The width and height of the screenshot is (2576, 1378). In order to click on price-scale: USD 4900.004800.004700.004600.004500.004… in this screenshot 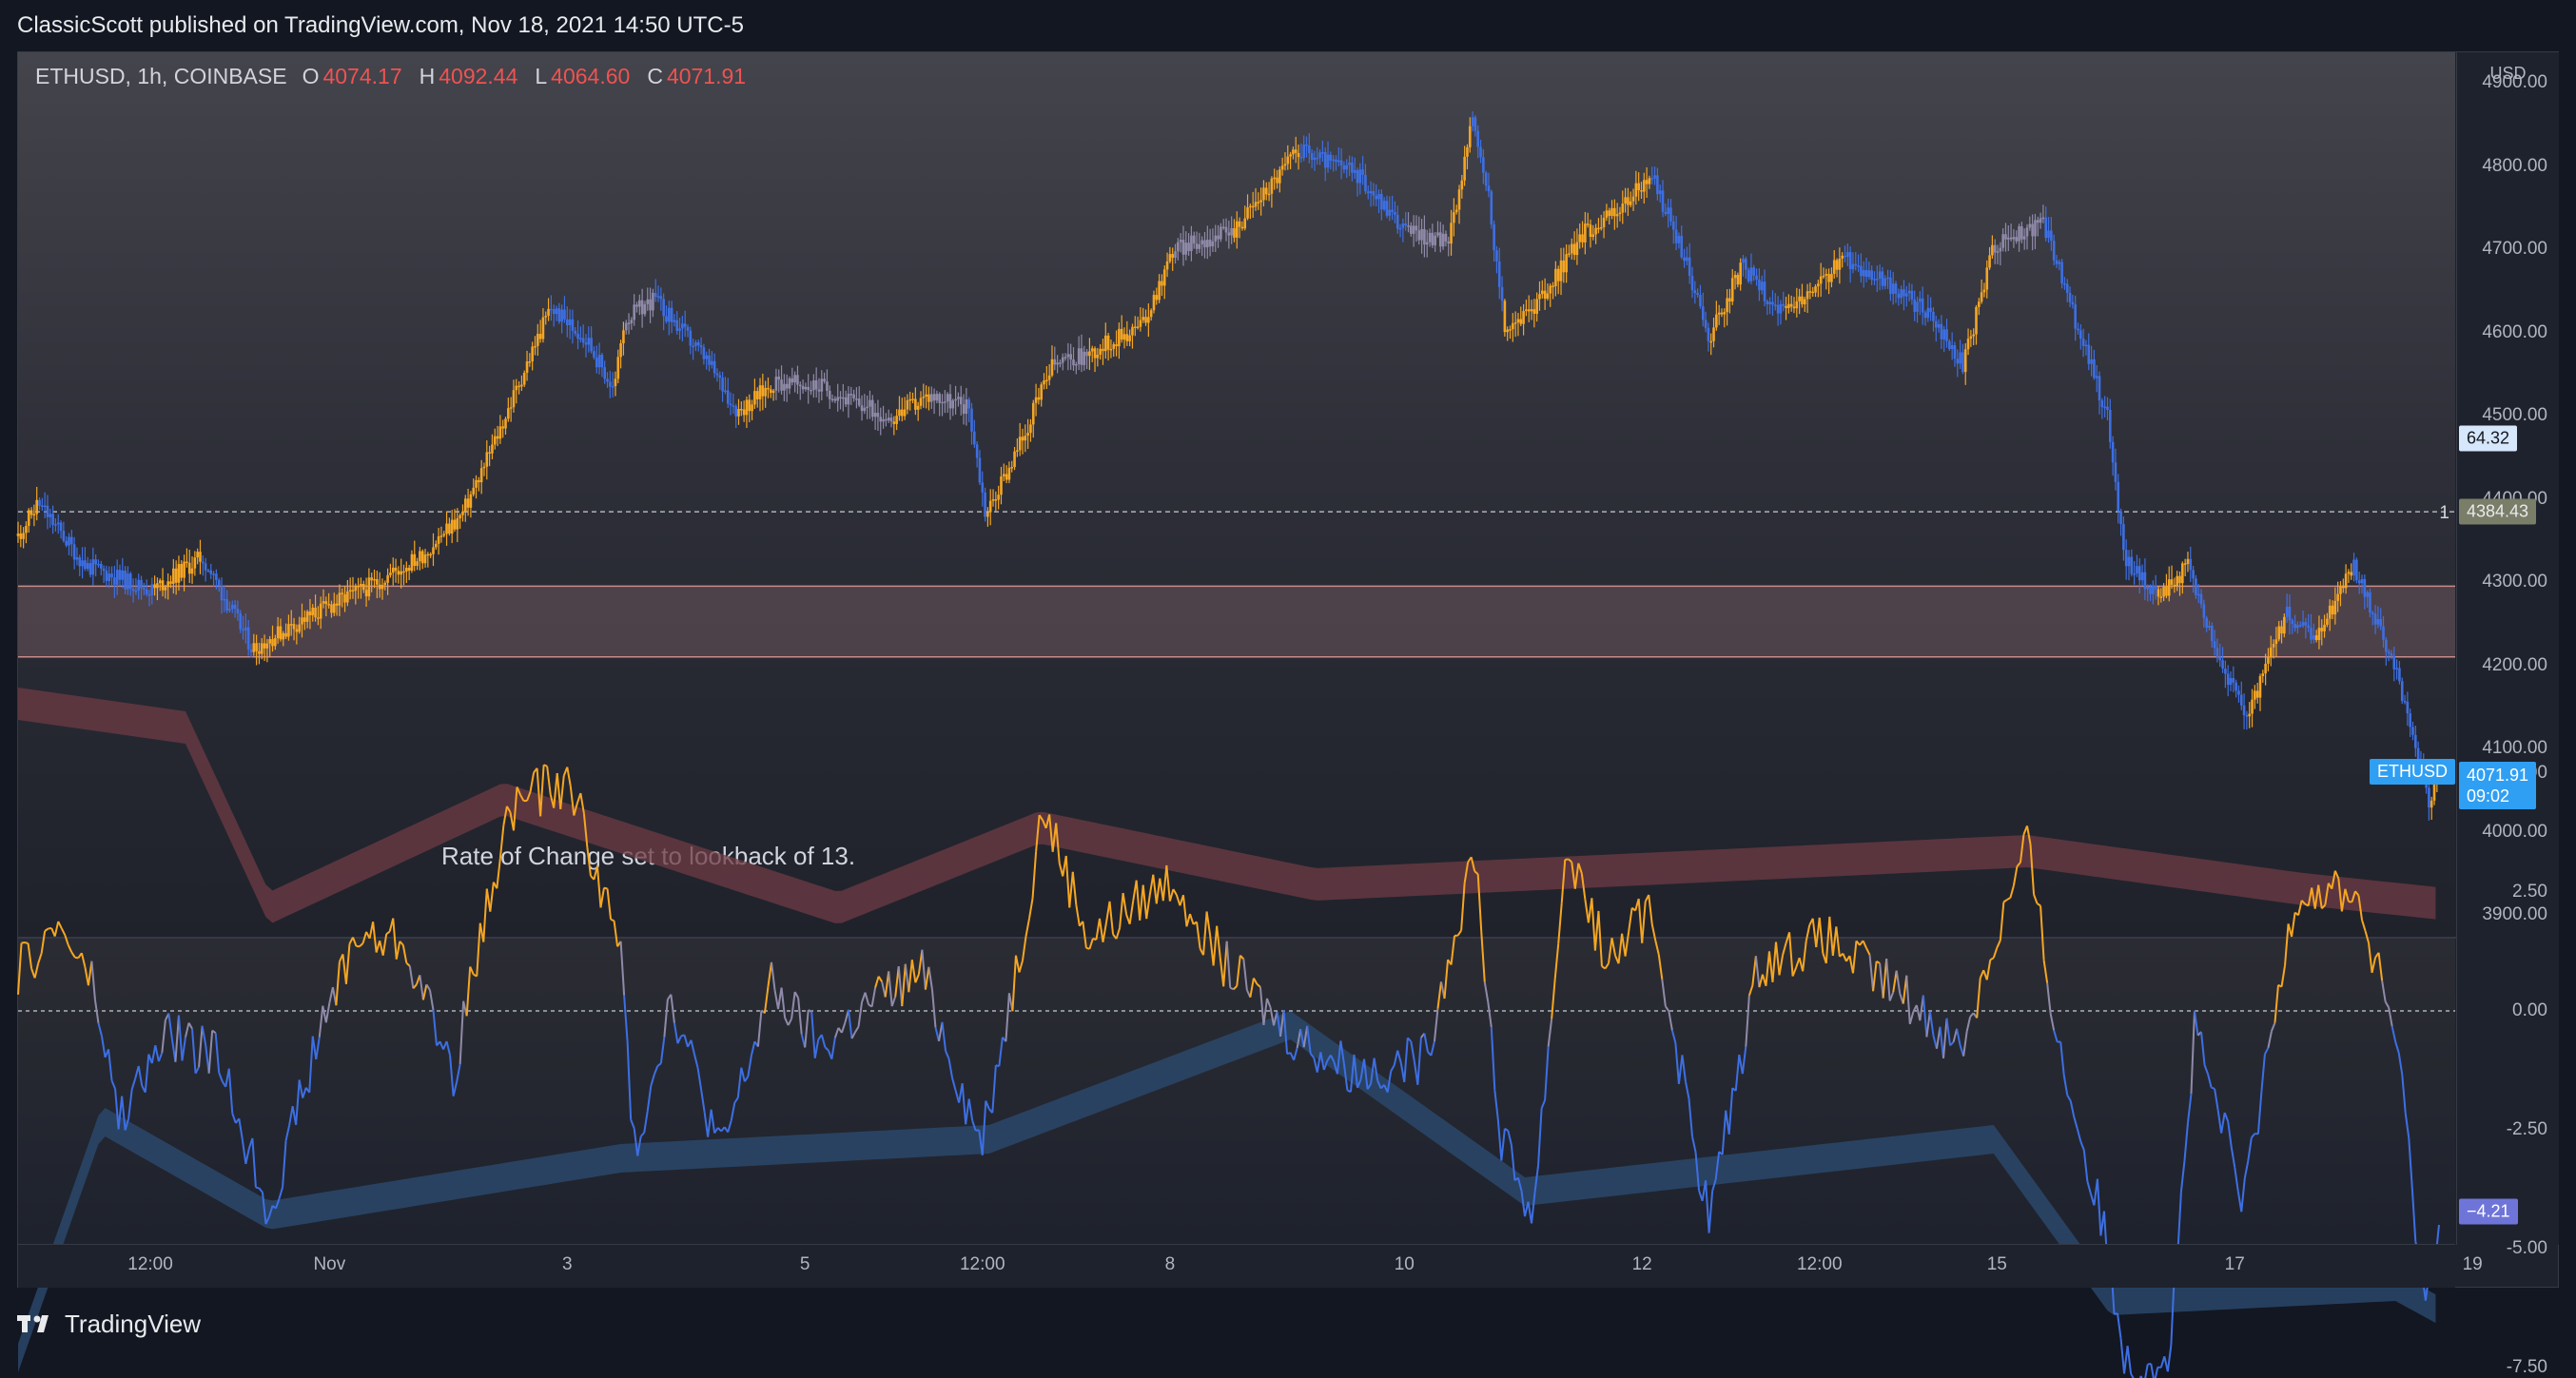, I will do `click(2508, 648)`.